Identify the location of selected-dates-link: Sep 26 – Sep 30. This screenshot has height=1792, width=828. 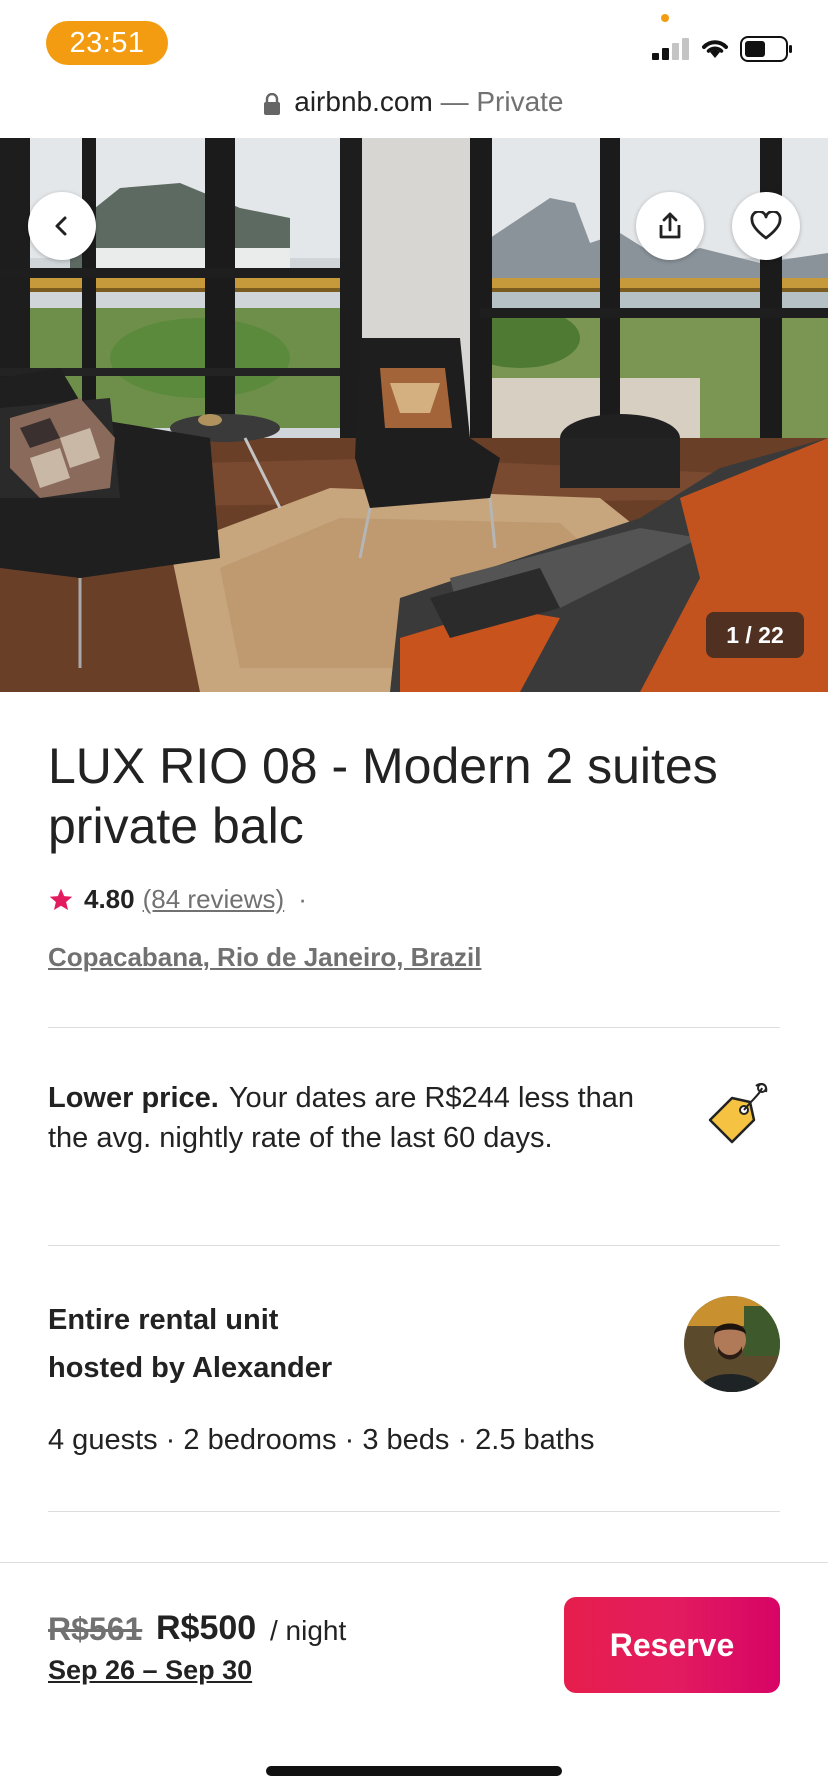
(150, 1670).